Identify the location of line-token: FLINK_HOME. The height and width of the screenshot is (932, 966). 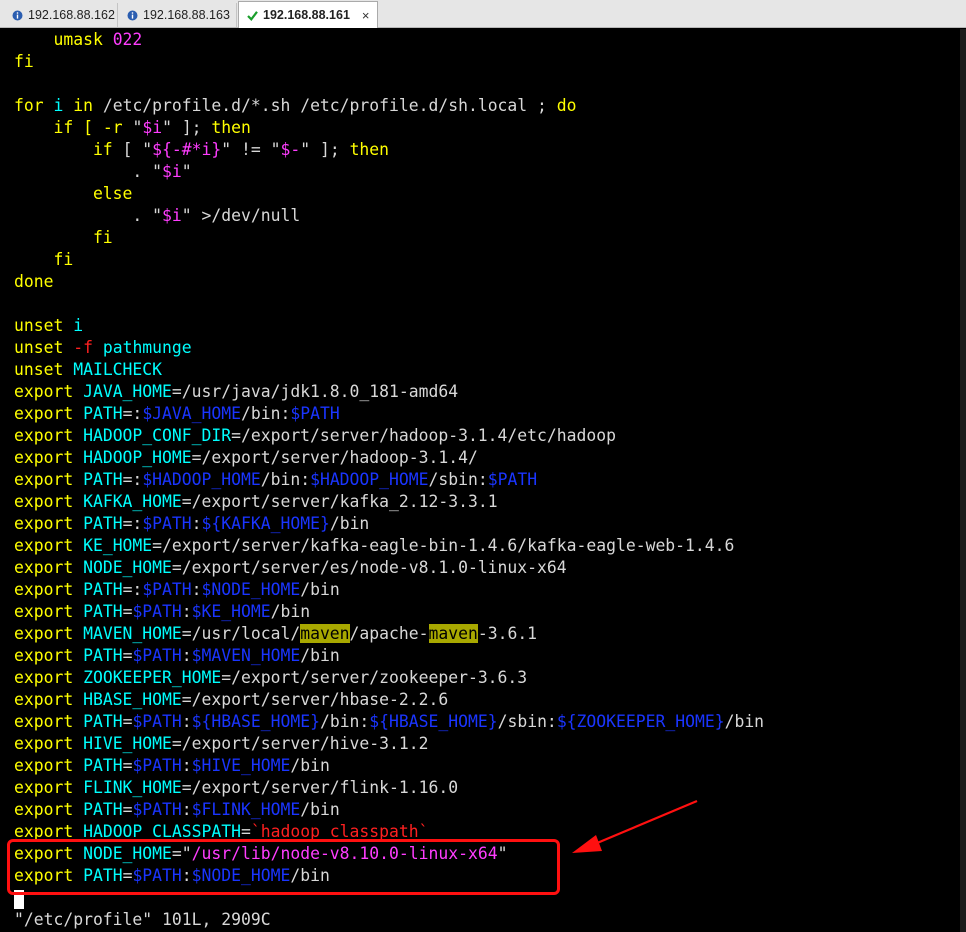
(127, 787).